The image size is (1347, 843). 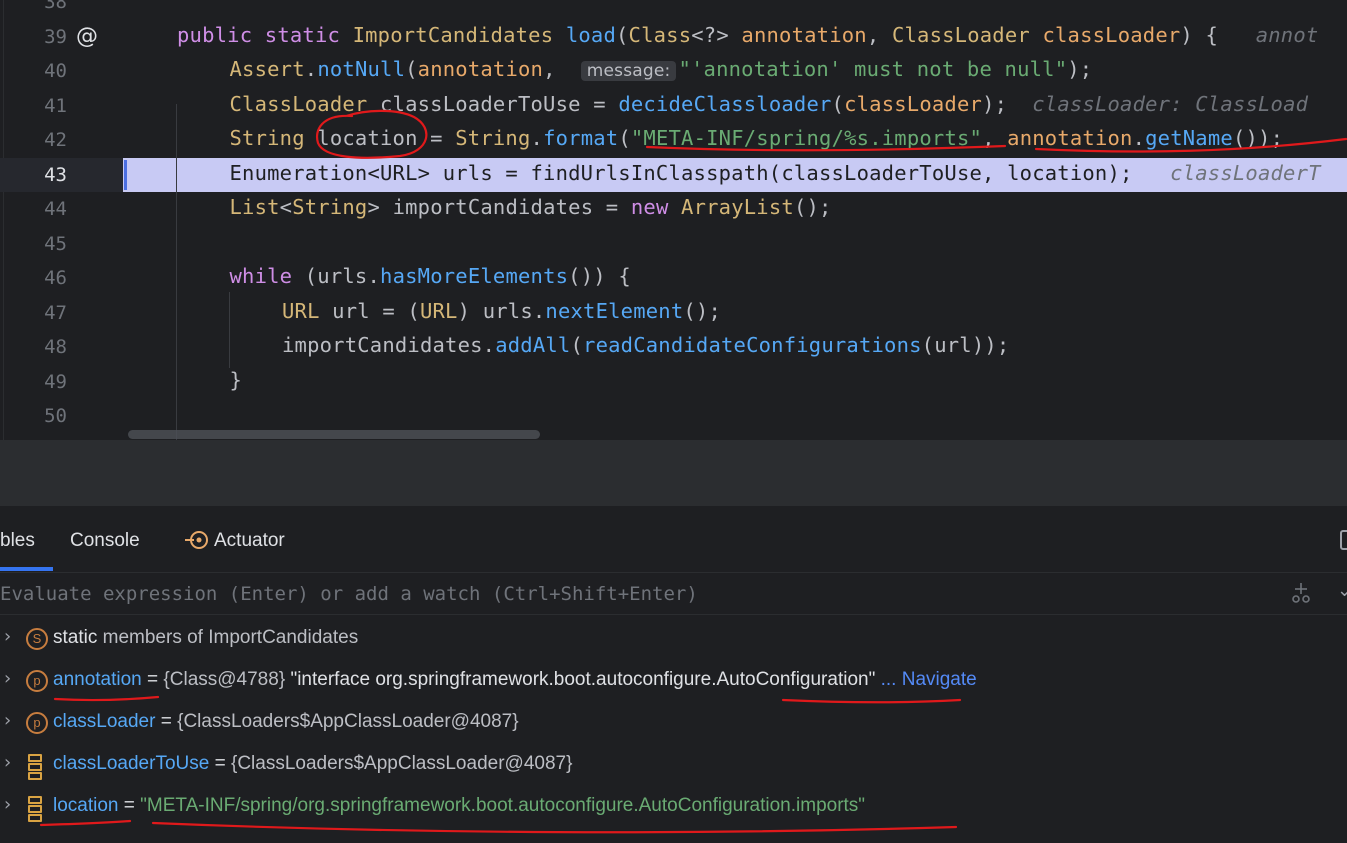 I want to click on chevron-down-icon: ⌄, so click(x=1342, y=590).